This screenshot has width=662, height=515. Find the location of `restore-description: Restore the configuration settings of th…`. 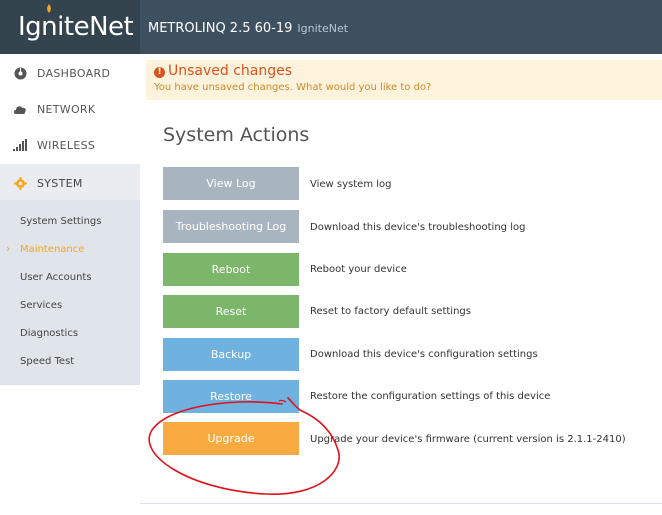

restore-description: Restore the configuration settings of th… is located at coordinates (430, 396).